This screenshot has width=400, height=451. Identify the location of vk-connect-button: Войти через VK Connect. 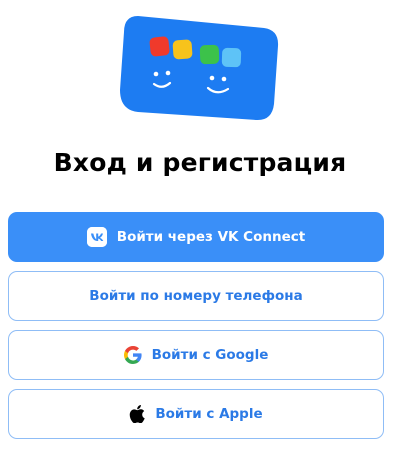
(196, 237).